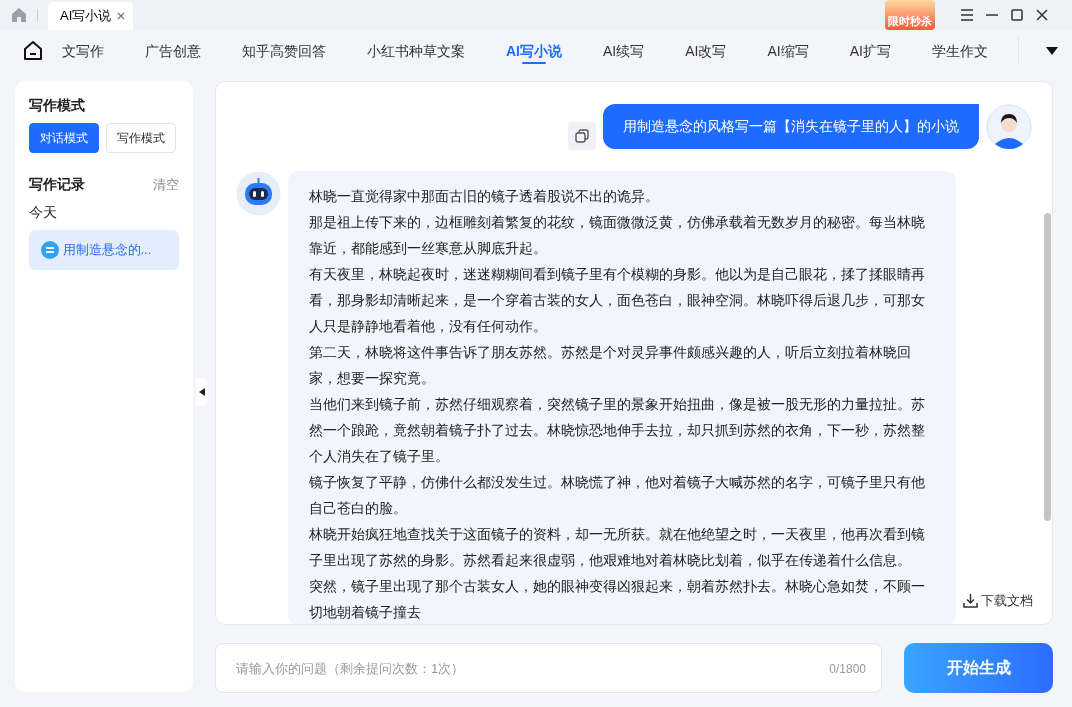 The image size is (1072, 707). Describe the element at coordinates (610, 365) in the screenshot. I see `paragraph: 第二天，林晓将这件事告诉了朋友苏然。苏然是个对灵异事件颇感兴趣的人，听后立刻拉着林晓回家，想要一探究竟。` at that location.